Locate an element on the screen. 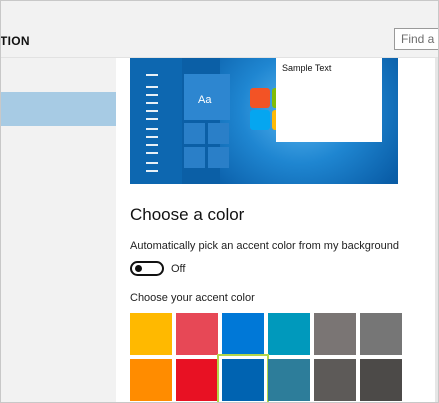 Image resolution: width=439 pixels, height=403 pixels. tile-large: Aa is located at coordinates (207, 97).